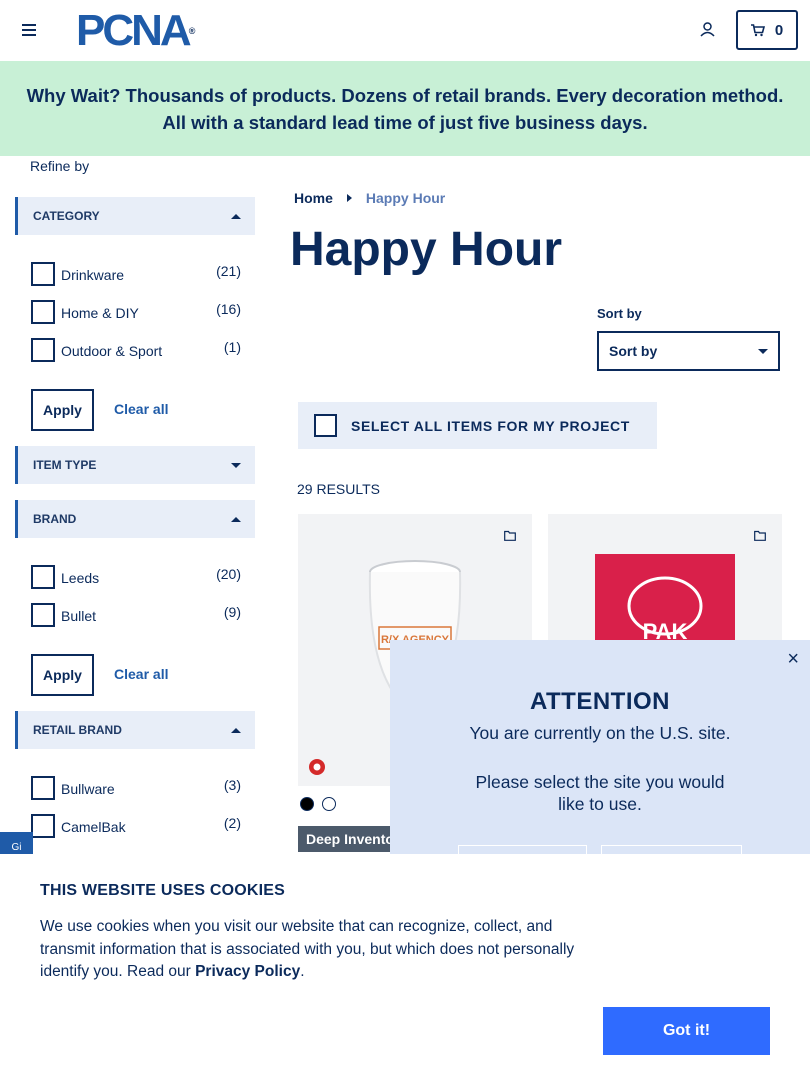 This screenshot has height=1080, width=810. Describe the element at coordinates (232, 823) in the screenshot. I see `option-count: (2)` at that location.